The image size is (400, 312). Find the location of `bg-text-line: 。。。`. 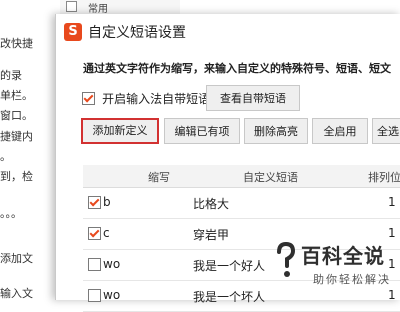

bg-text-line: 。。。 is located at coordinates (11, 213).